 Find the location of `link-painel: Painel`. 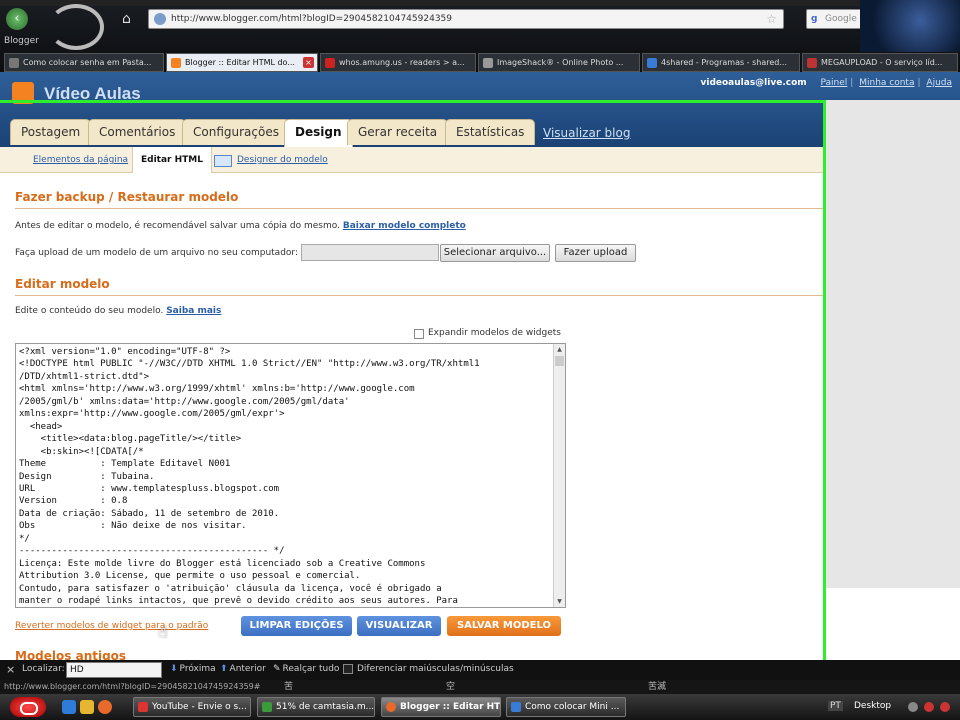

link-painel: Painel is located at coordinates (834, 83).